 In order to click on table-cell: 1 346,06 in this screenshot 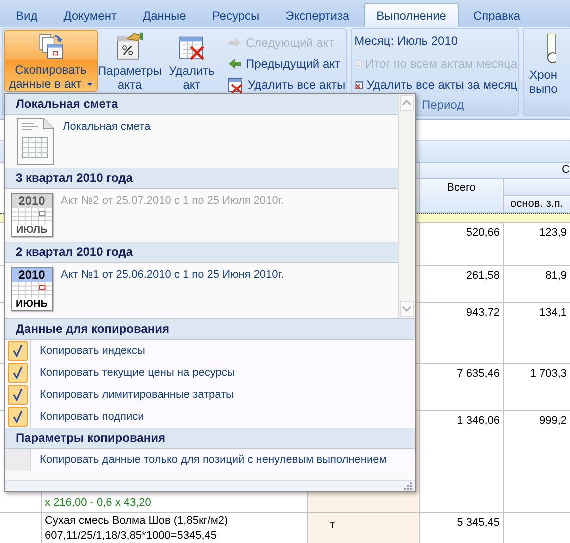, I will do `click(478, 421)`.